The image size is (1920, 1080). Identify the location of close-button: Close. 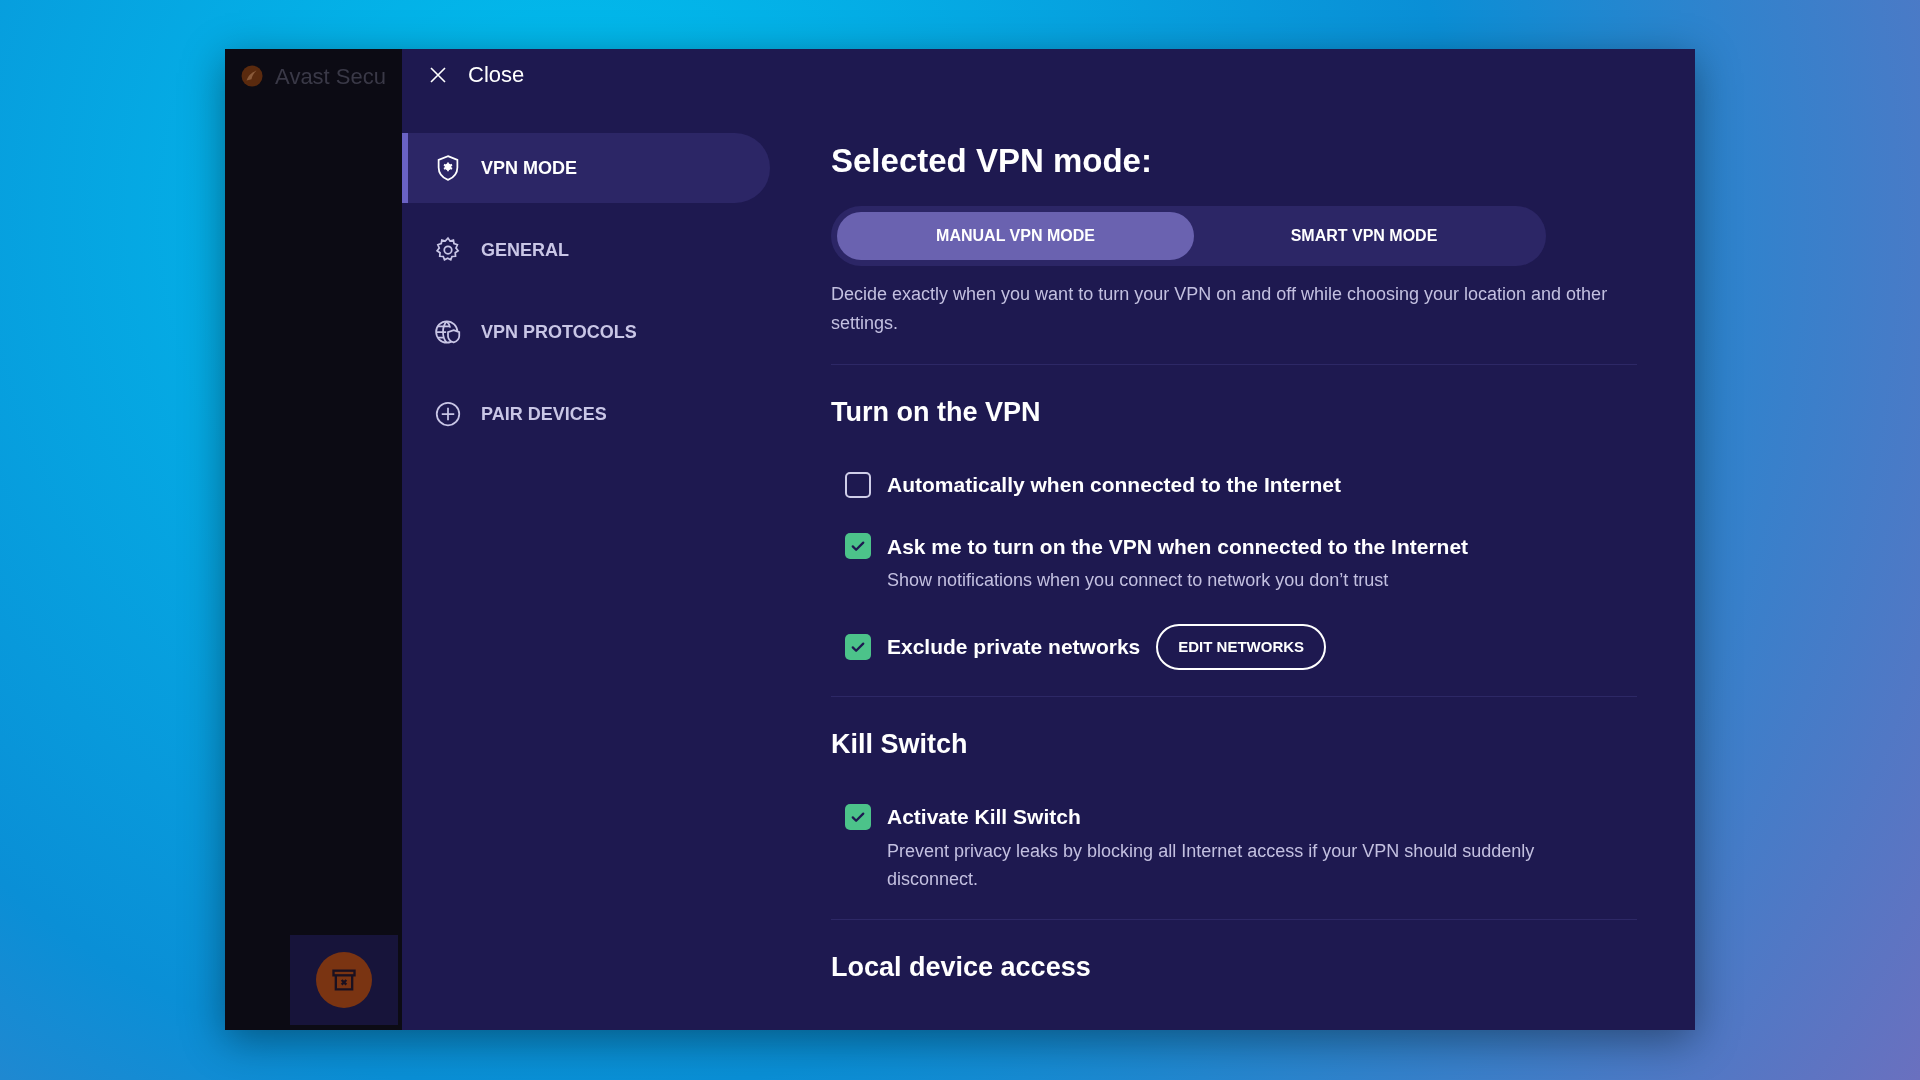
(595, 74).